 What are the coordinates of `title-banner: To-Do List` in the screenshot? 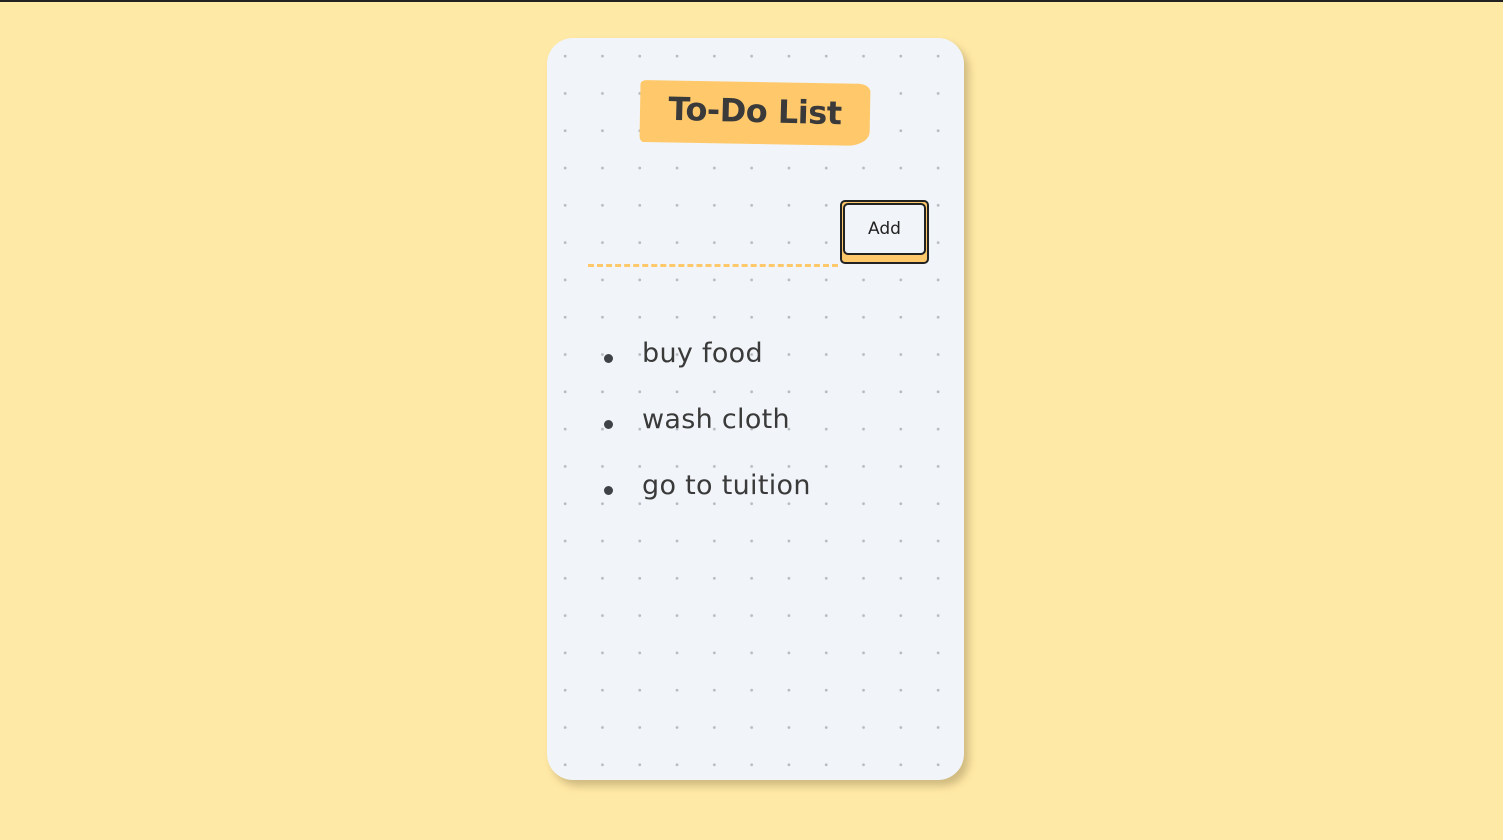 It's located at (755, 113).